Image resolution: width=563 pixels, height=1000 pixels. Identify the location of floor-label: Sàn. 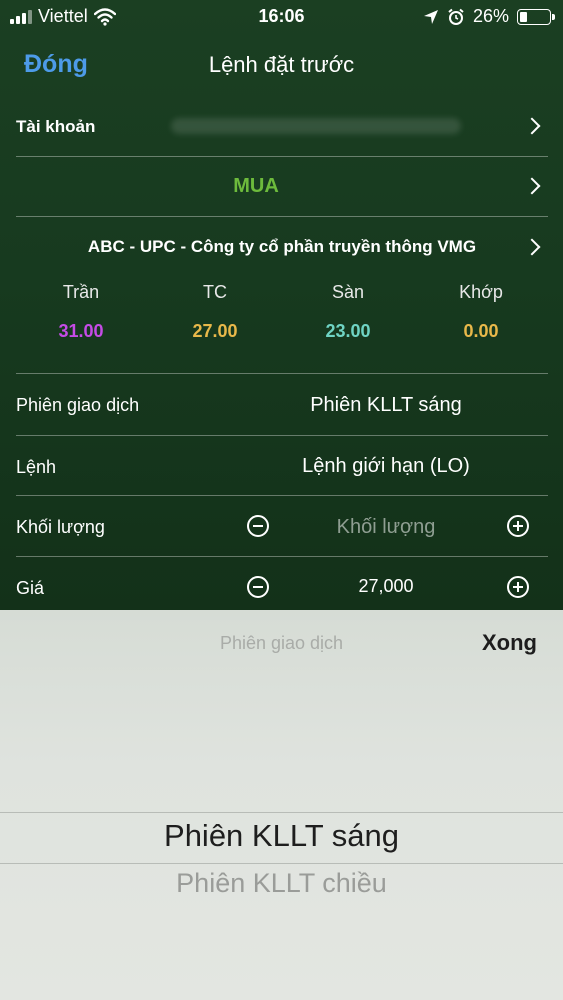
(348, 292).